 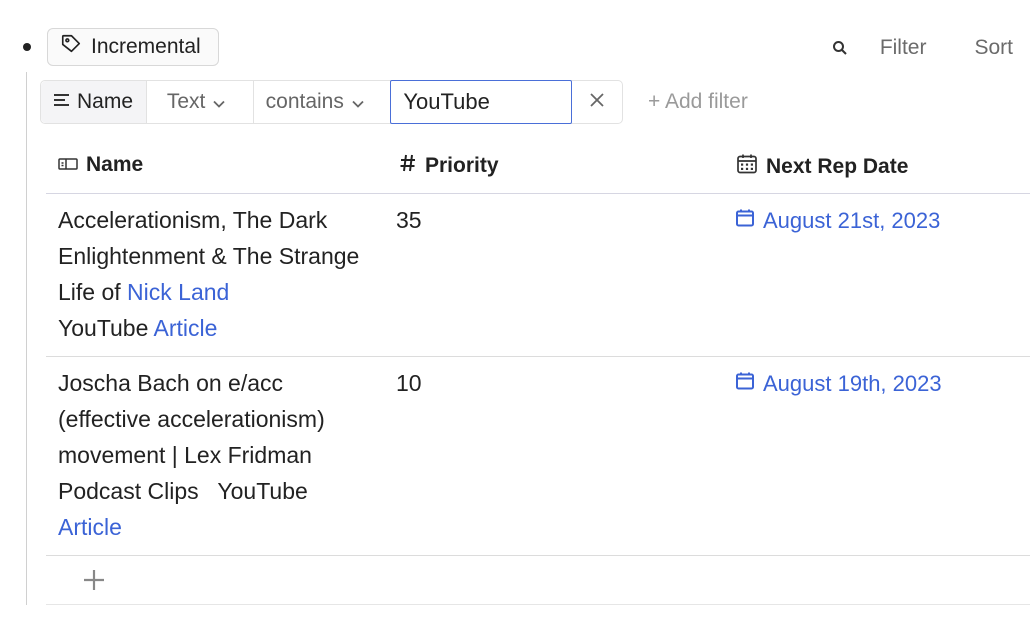 I want to click on filter-bar: Name Text contains, so click(x=331, y=102).